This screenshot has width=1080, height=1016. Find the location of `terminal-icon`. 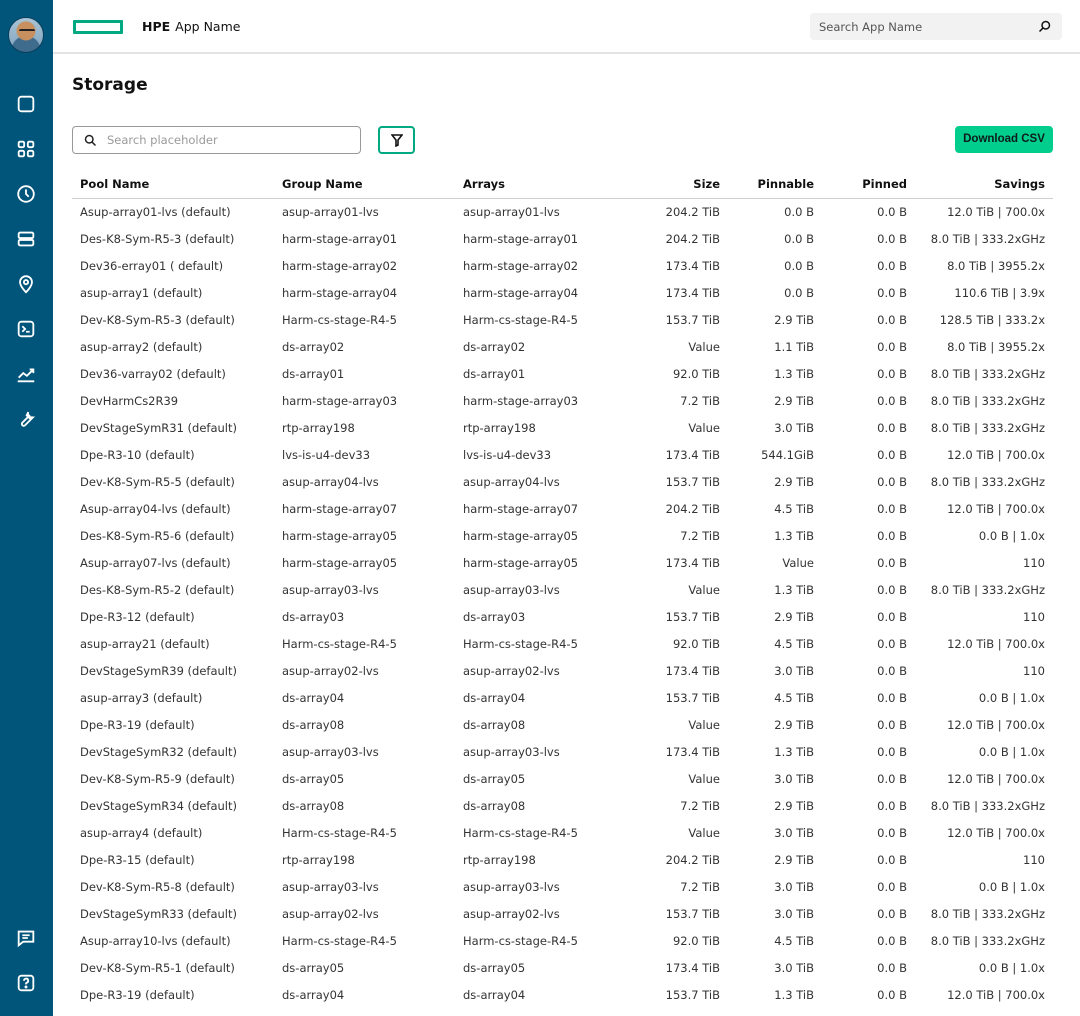

terminal-icon is located at coordinates (26, 329).